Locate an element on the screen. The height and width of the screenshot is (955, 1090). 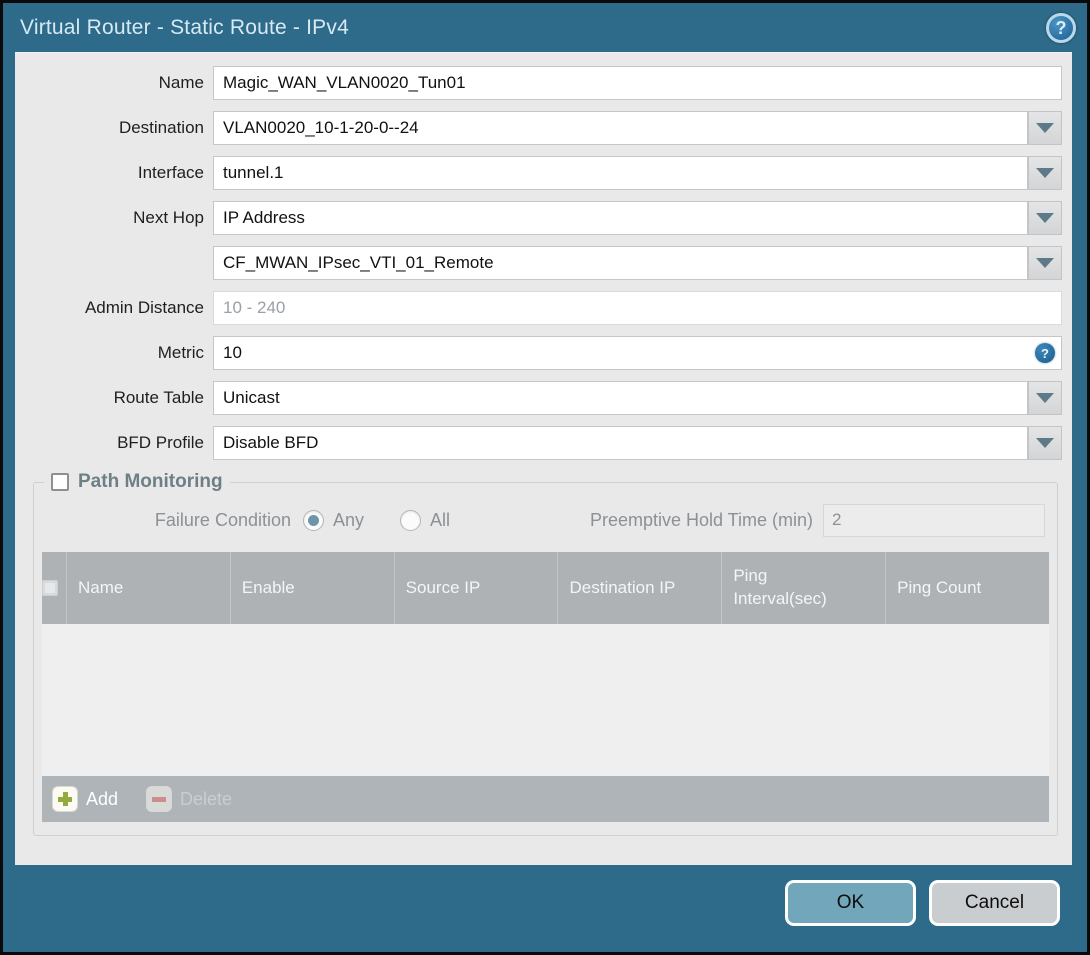
interface-label: Interface is located at coordinates (170, 172).